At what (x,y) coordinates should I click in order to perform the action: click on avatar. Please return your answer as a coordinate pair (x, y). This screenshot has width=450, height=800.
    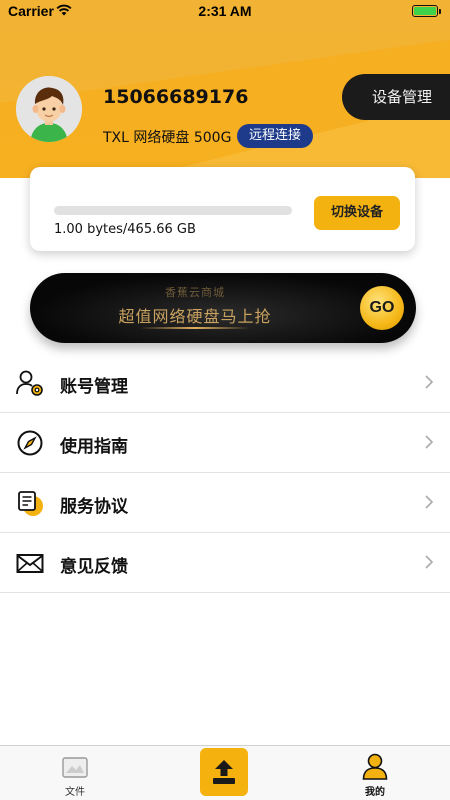
    Looking at the image, I should click on (49, 109).